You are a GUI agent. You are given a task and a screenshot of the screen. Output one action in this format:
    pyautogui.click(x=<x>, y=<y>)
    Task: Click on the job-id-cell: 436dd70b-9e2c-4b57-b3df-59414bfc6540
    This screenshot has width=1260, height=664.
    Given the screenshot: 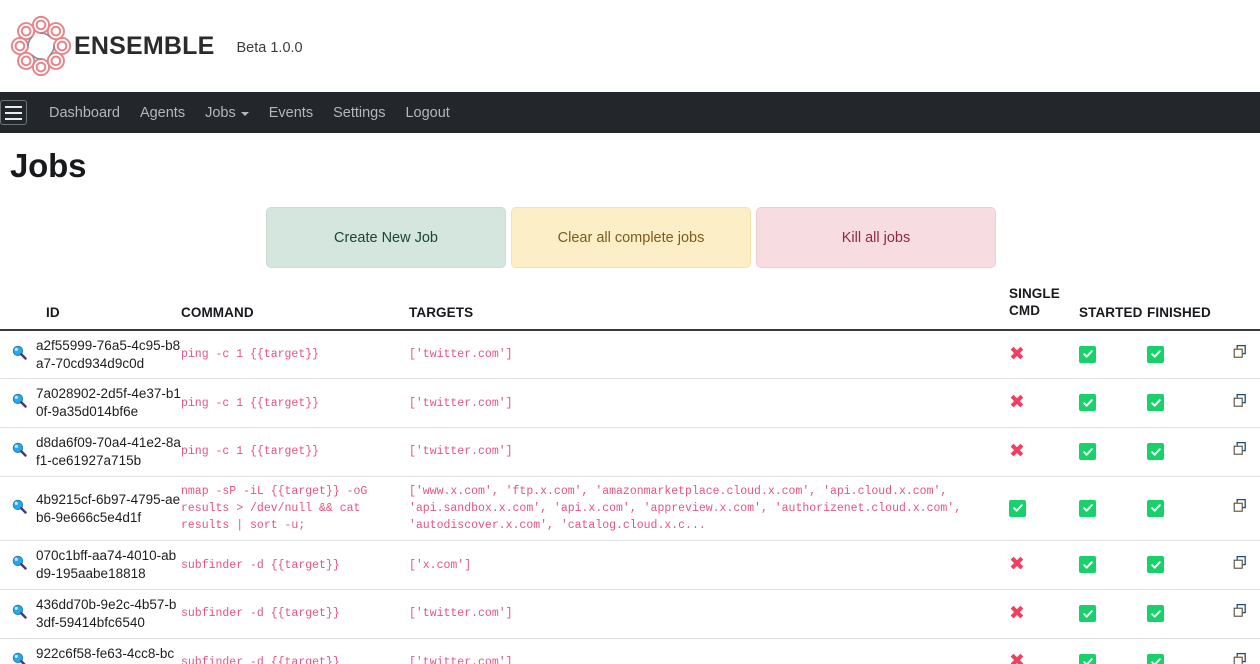 What is the action you would take?
    pyautogui.click(x=108, y=614)
    